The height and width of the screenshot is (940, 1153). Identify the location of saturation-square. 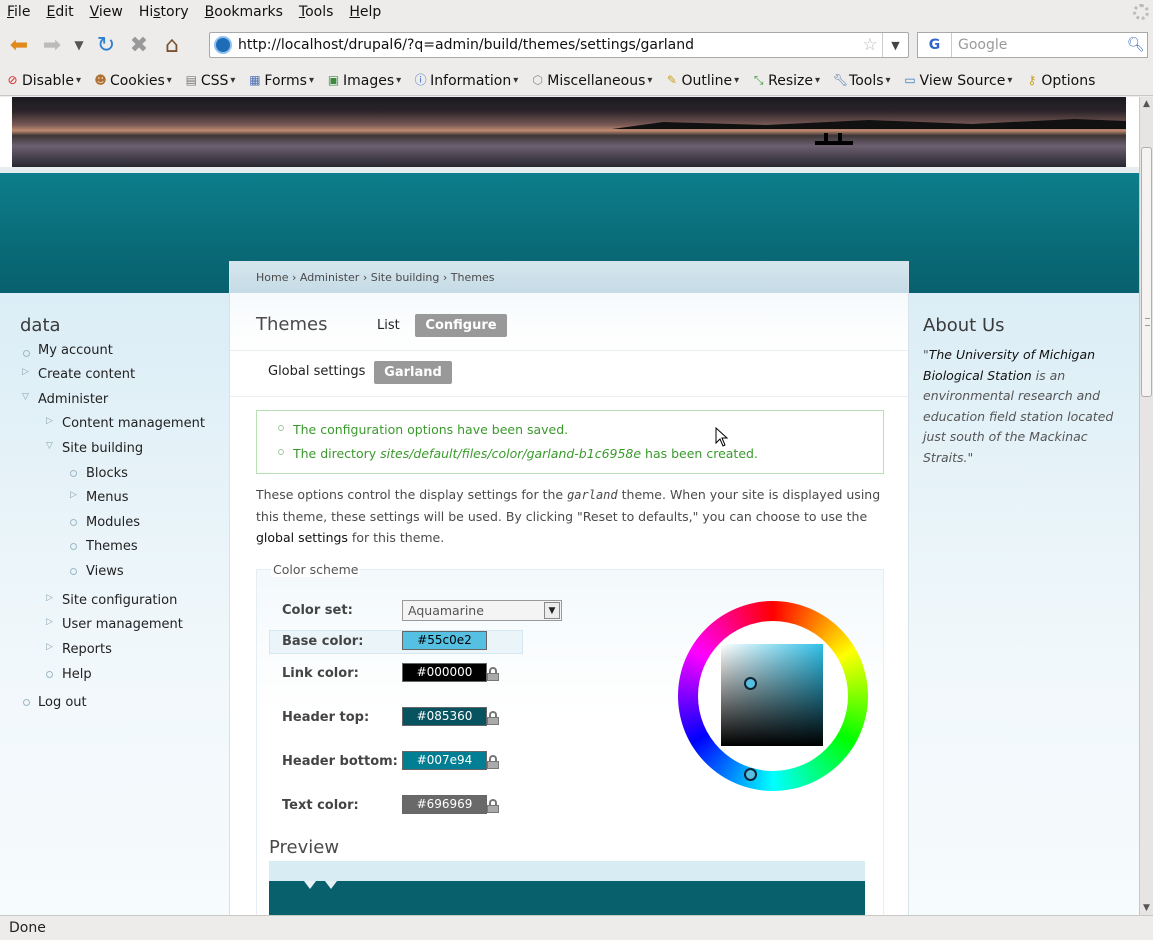
(772, 695).